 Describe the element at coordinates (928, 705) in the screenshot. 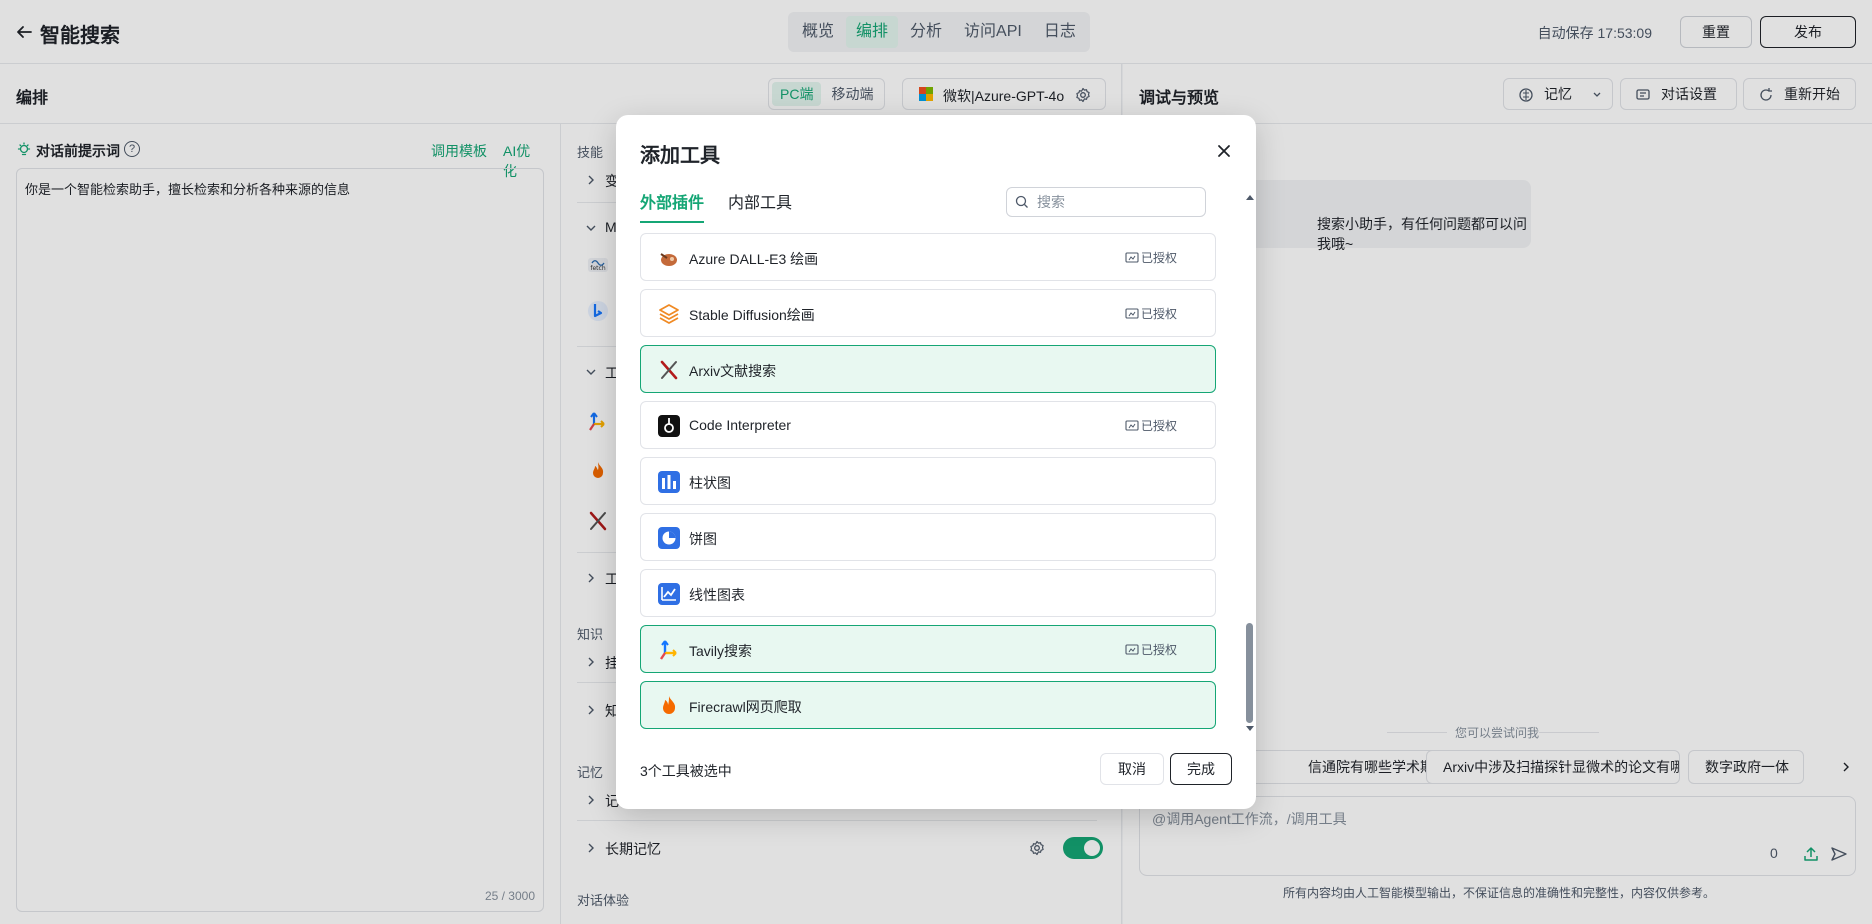

I see `plugin-item: Firecrawl网页爬取` at that location.